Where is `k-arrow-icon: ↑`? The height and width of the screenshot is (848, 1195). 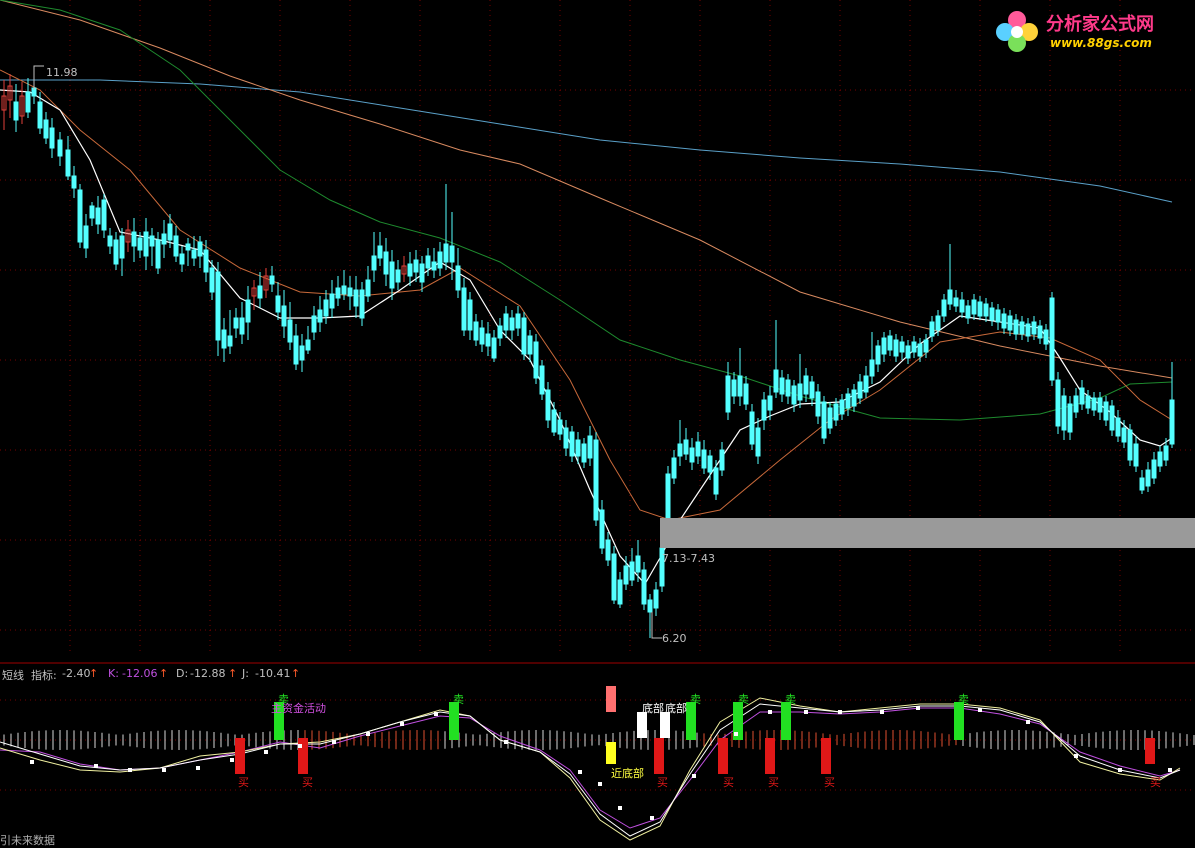
k-arrow-icon: ↑ is located at coordinates (164, 673).